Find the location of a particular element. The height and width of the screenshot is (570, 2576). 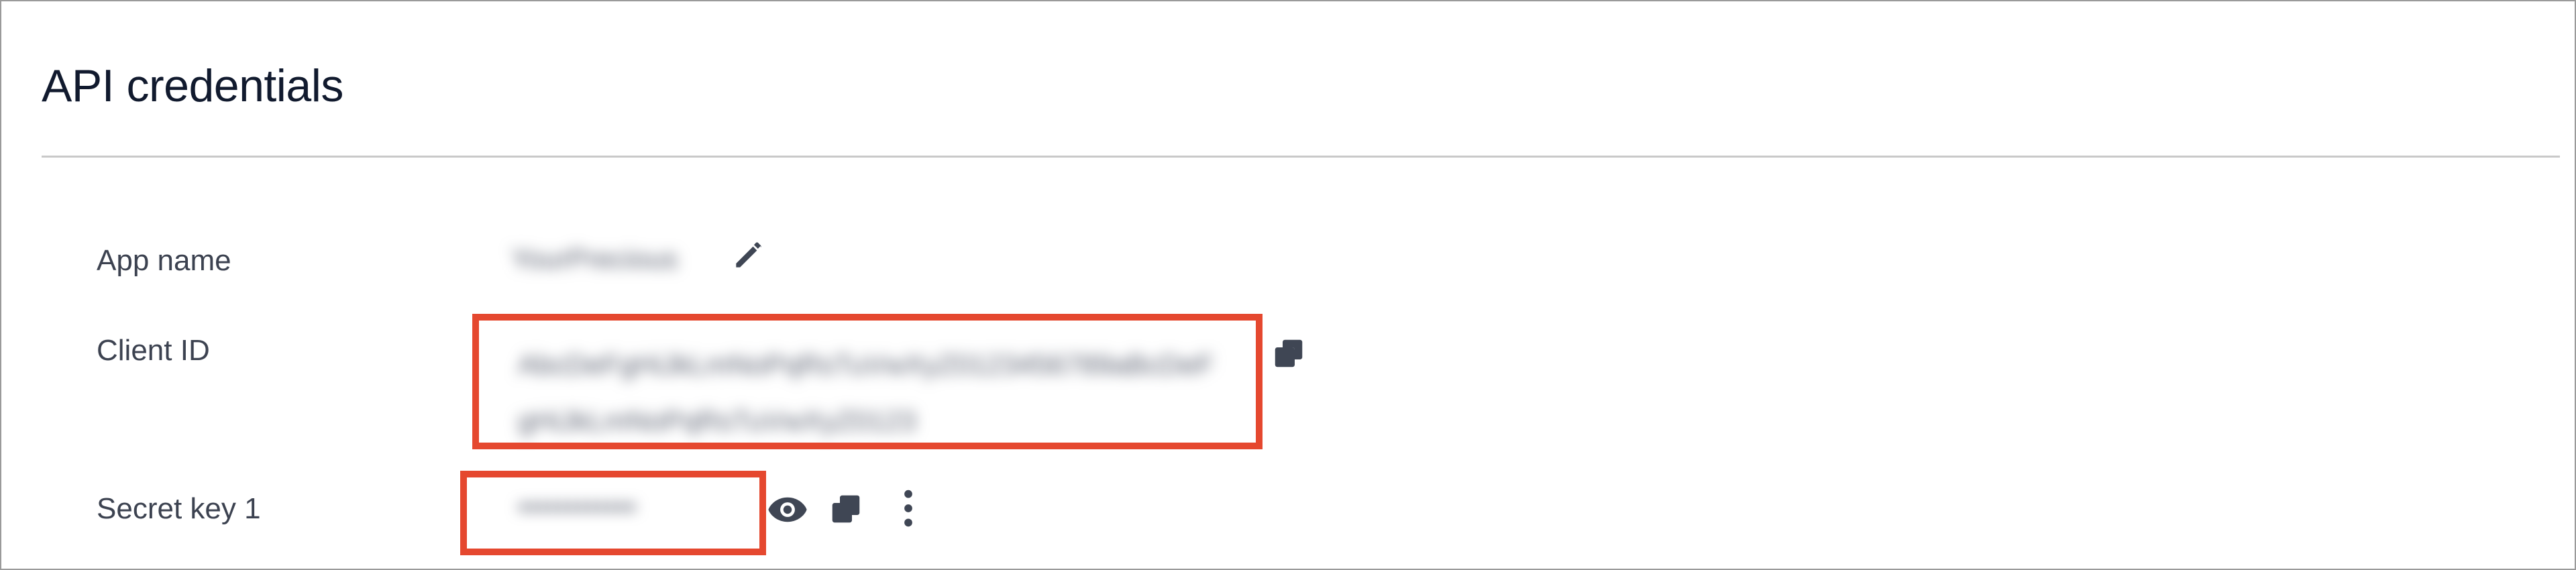

client-id-highlight is located at coordinates (867, 381).